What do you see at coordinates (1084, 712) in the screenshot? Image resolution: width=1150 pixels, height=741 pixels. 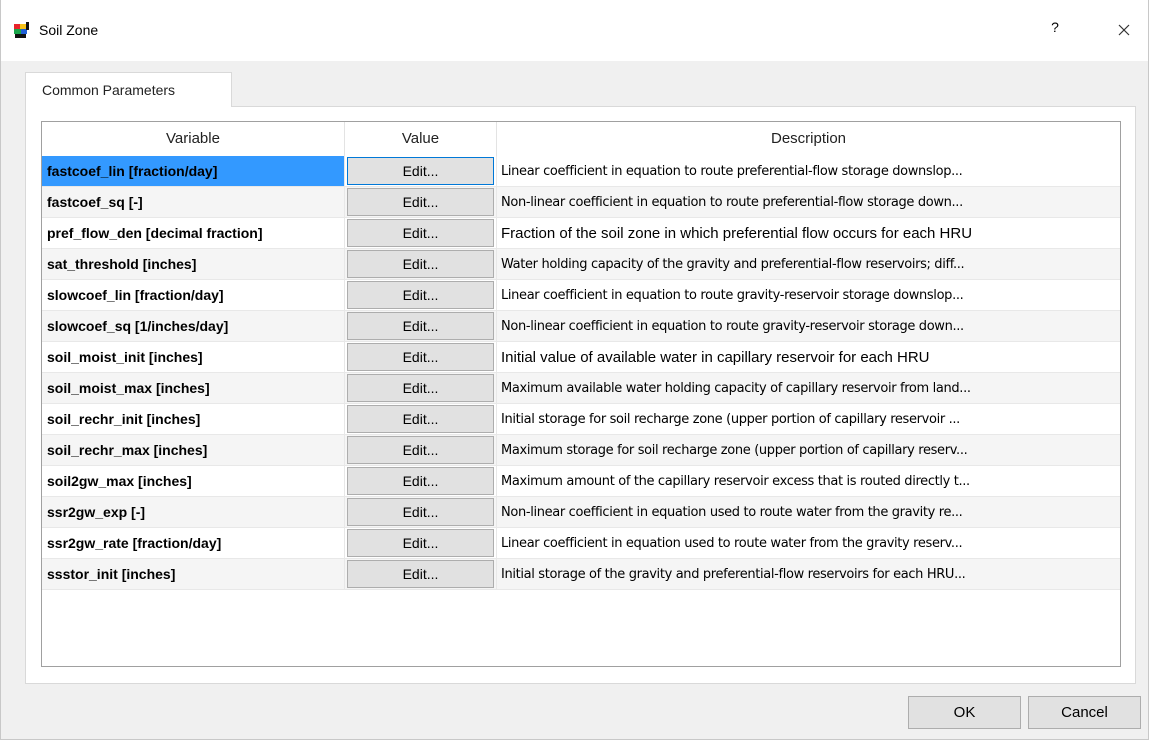 I see `cancel-button: Cancel` at bounding box center [1084, 712].